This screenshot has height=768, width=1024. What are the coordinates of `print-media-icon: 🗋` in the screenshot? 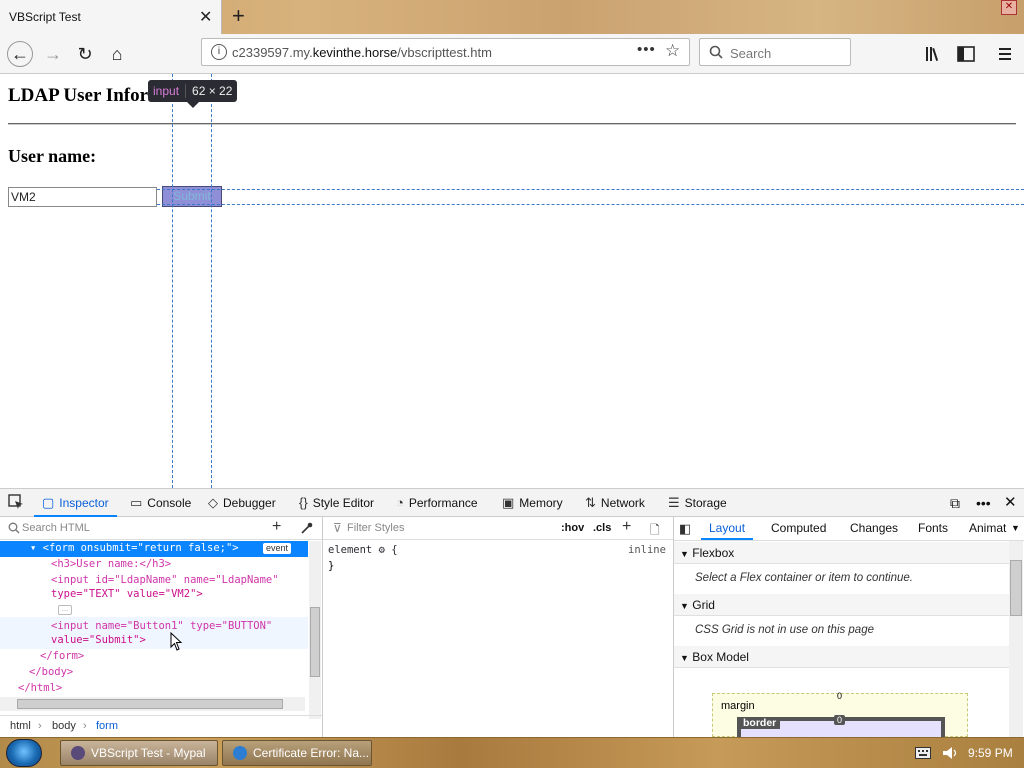 It's located at (655, 531).